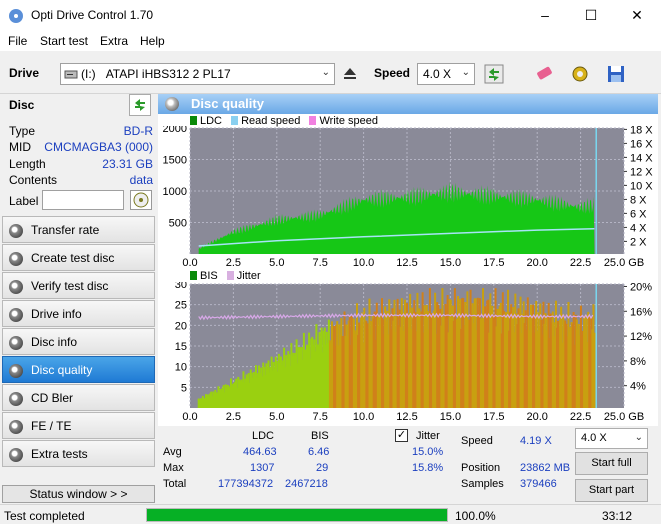 This screenshot has height=524, width=661. I want to click on legend-bis: BIS, so click(209, 276).